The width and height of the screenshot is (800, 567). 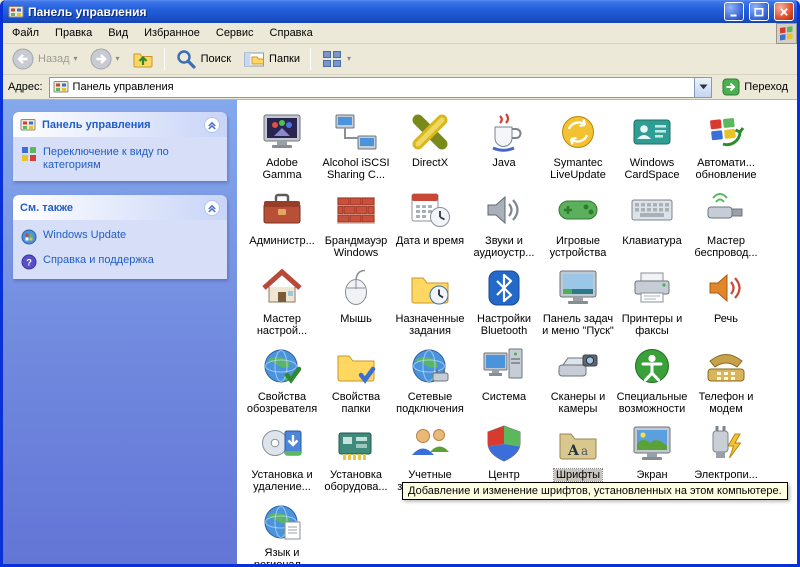 What do you see at coordinates (430, 163) in the screenshot?
I see `item-label: DirectX` at bounding box center [430, 163].